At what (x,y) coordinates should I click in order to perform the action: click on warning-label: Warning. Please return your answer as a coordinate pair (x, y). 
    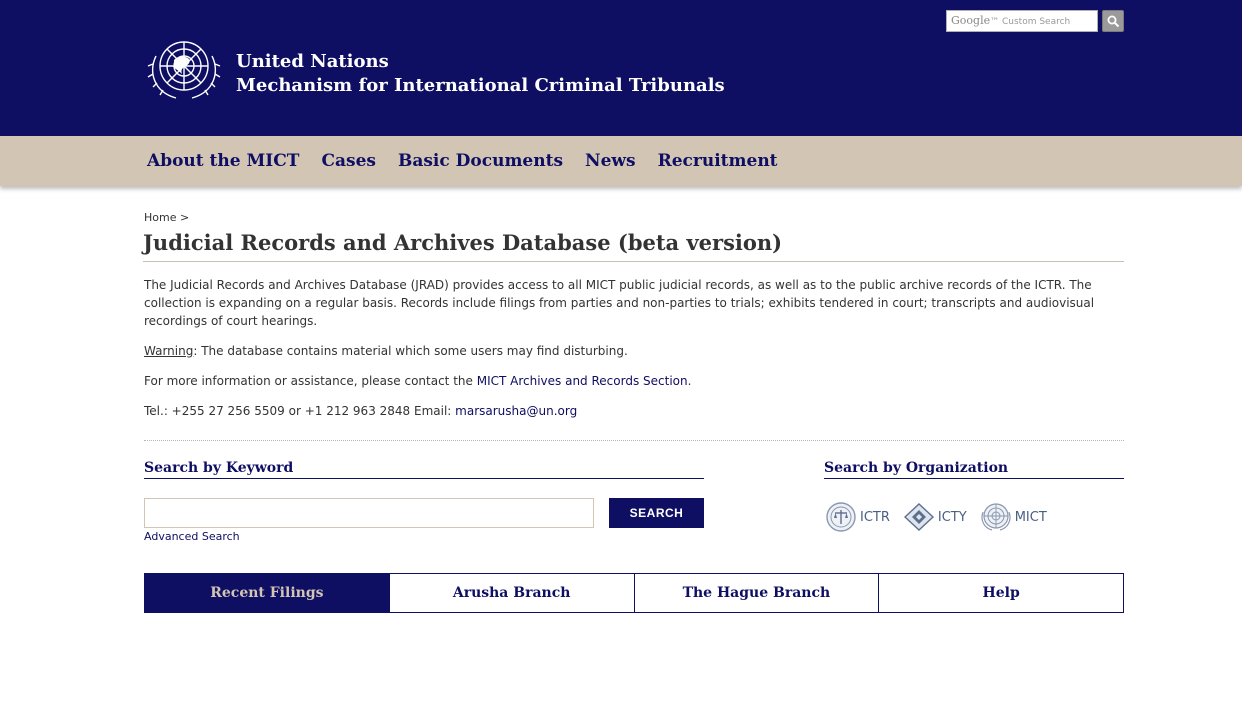
    Looking at the image, I should click on (169, 351).